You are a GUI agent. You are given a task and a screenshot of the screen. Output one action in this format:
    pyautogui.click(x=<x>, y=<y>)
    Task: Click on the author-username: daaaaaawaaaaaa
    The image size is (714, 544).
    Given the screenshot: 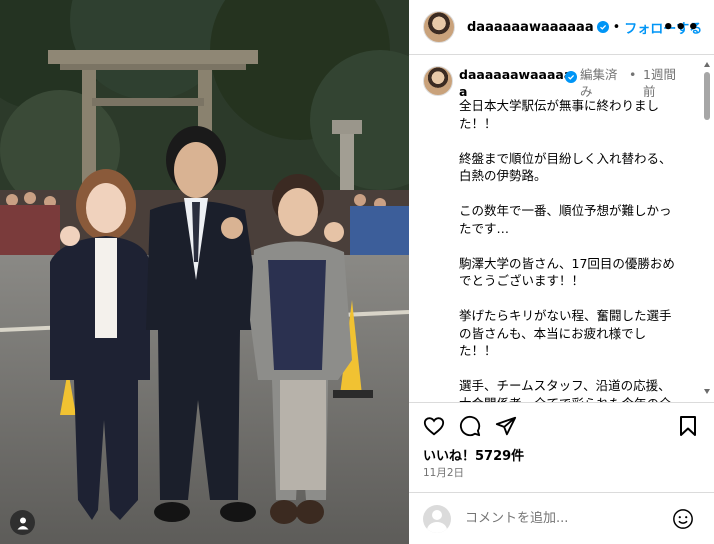 What is the action you would take?
    pyautogui.click(x=530, y=27)
    